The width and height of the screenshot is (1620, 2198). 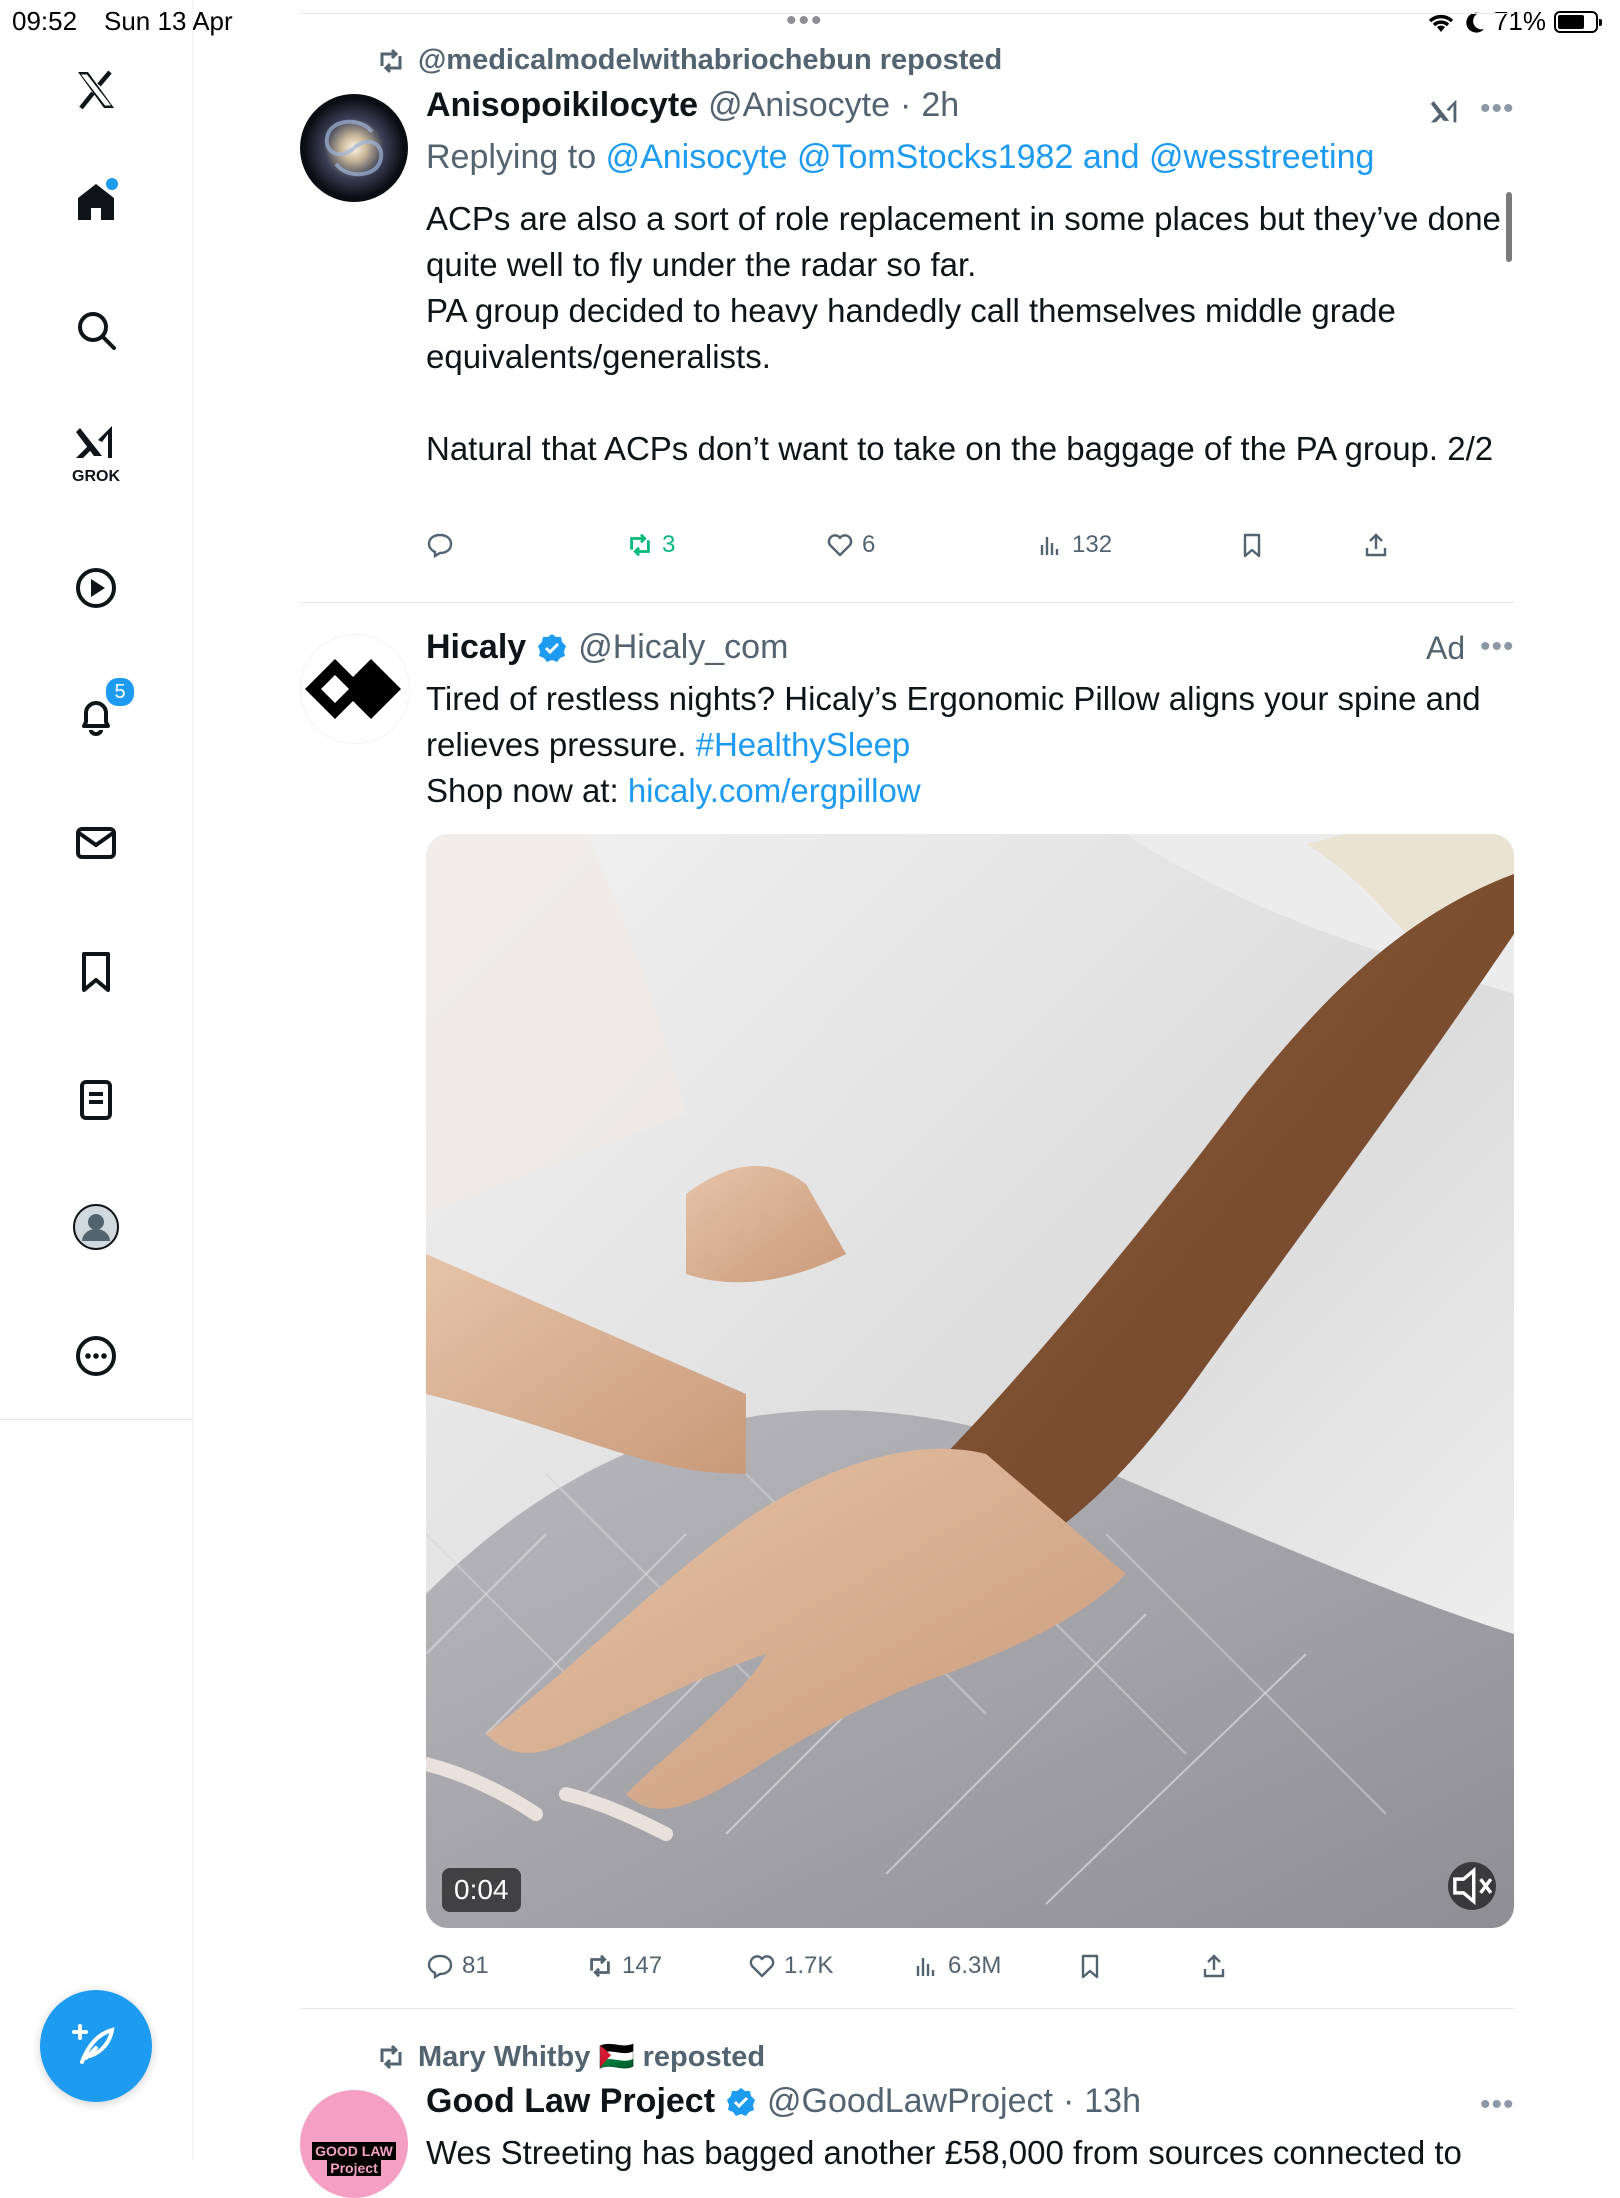 I want to click on shop-link: hicaly.com/ergpillow, so click(x=774, y=790).